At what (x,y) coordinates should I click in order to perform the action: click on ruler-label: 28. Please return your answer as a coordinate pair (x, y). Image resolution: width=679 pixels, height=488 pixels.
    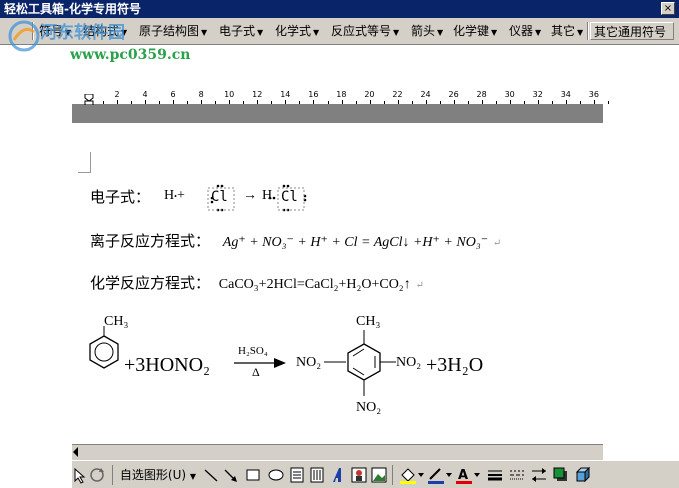
    Looking at the image, I should click on (481, 94).